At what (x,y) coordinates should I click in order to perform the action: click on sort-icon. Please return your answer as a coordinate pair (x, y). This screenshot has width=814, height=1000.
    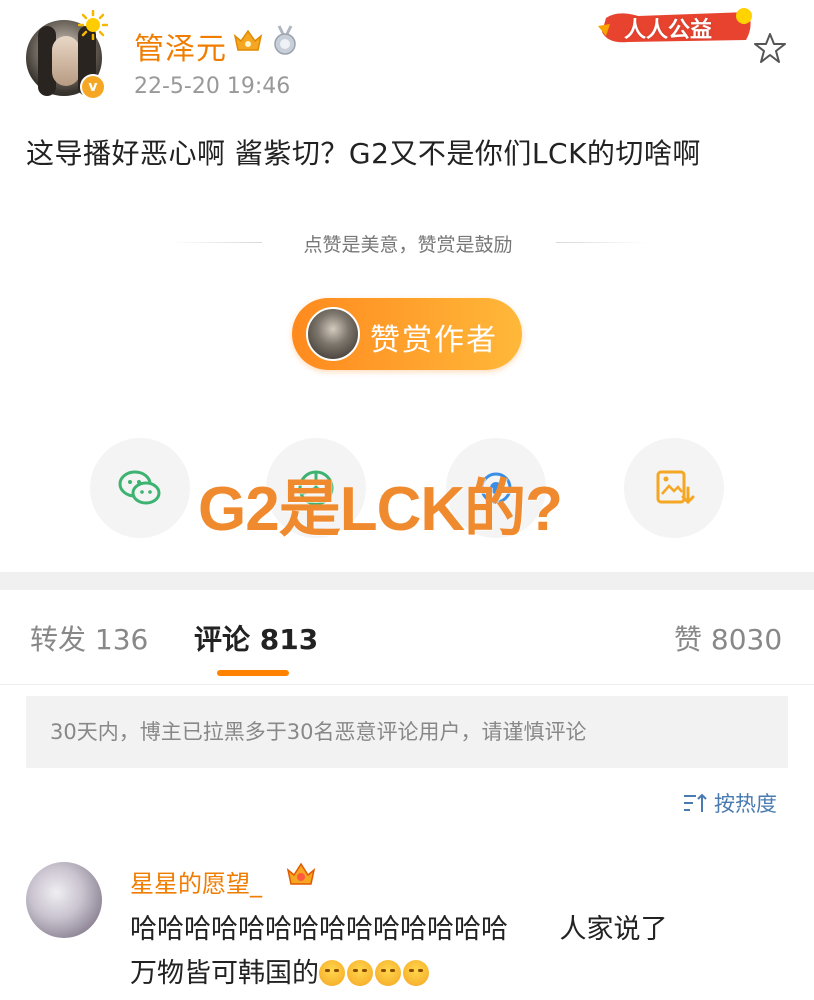
    Looking at the image, I should click on (695, 802).